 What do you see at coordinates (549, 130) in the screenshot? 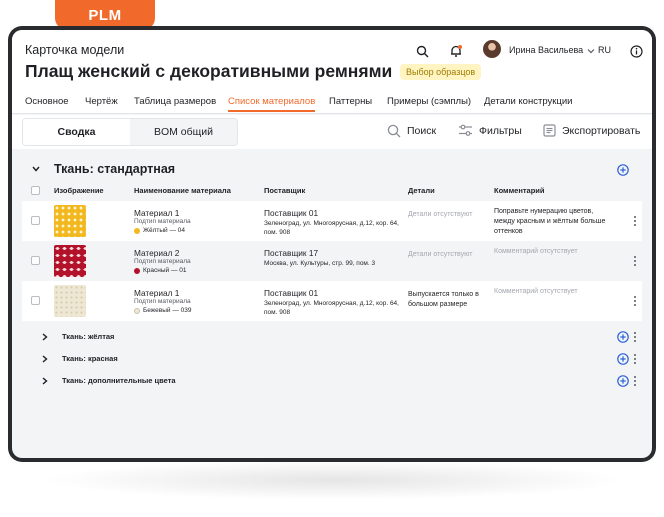
I see `document-icon` at bounding box center [549, 130].